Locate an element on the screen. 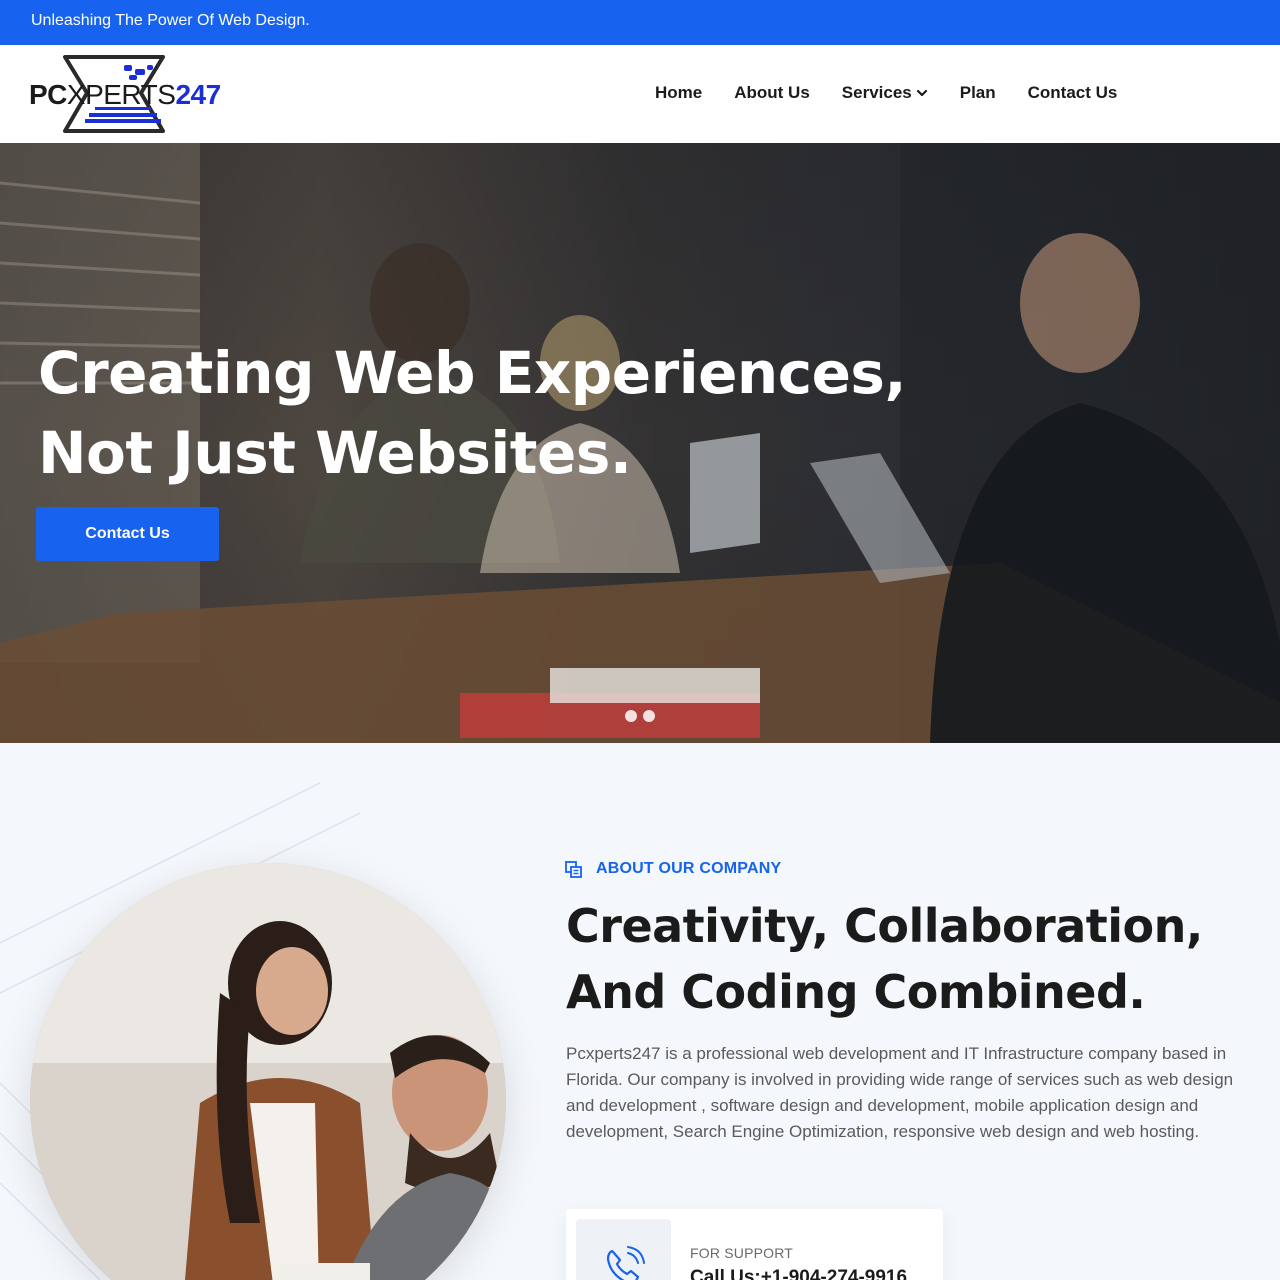  logo-wordmark: PCXPERTS247 is located at coordinates (125, 94).